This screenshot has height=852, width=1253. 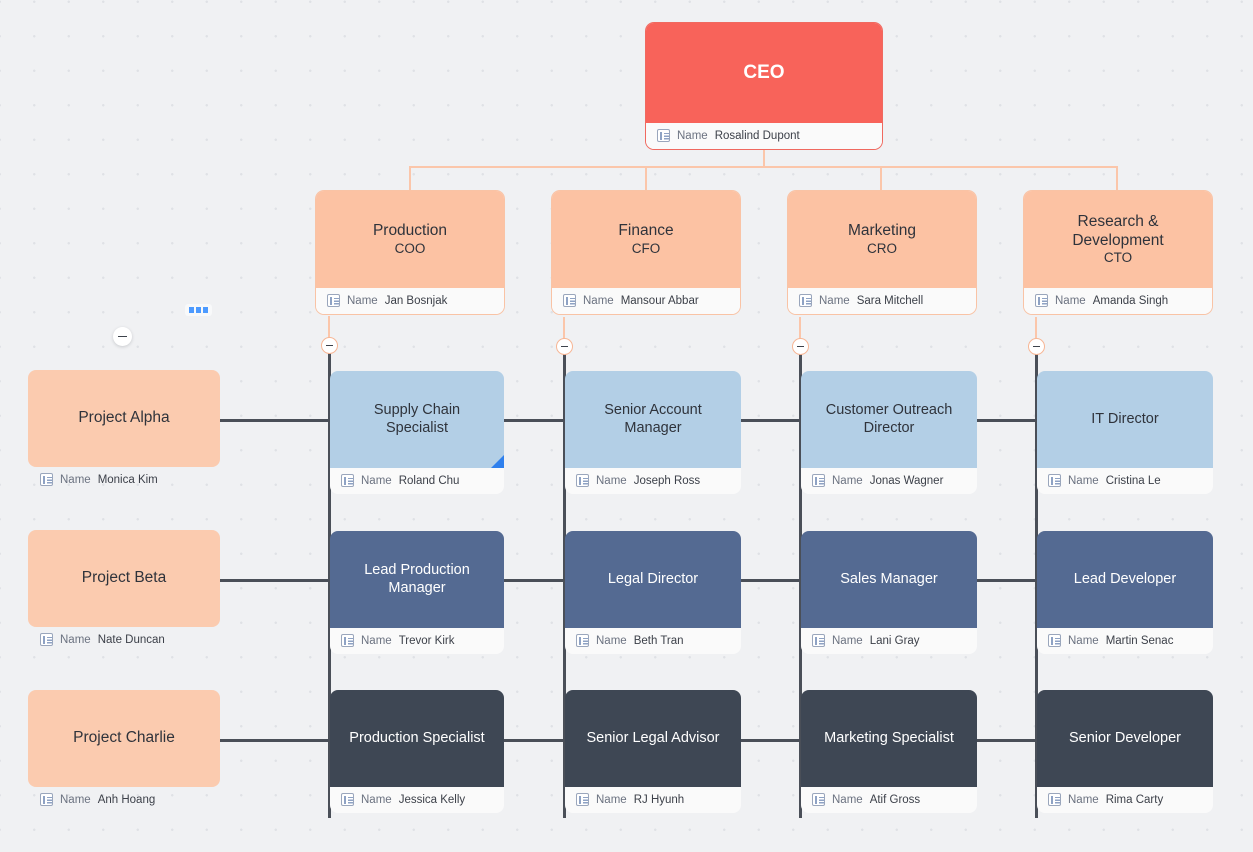 What do you see at coordinates (124, 418) in the screenshot?
I see `node-project-alpha-title: Project Alpha` at bounding box center [124, 418].